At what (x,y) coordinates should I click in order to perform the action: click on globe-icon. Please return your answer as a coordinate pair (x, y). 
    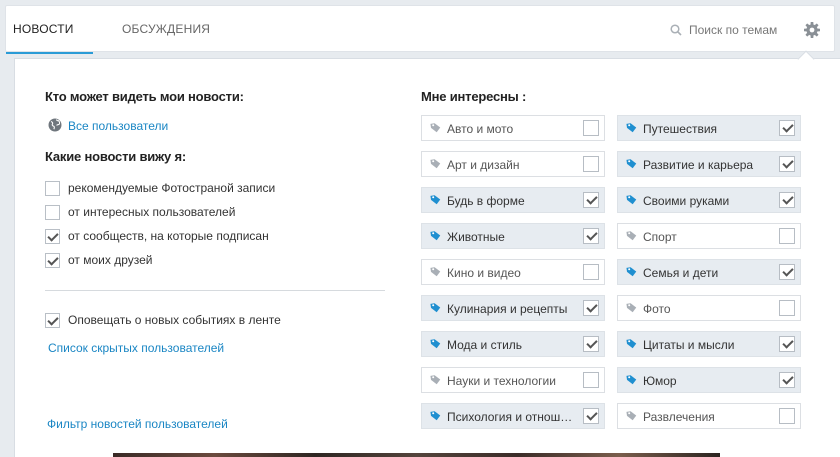
    Looking at the image, I should click on (55, 125).